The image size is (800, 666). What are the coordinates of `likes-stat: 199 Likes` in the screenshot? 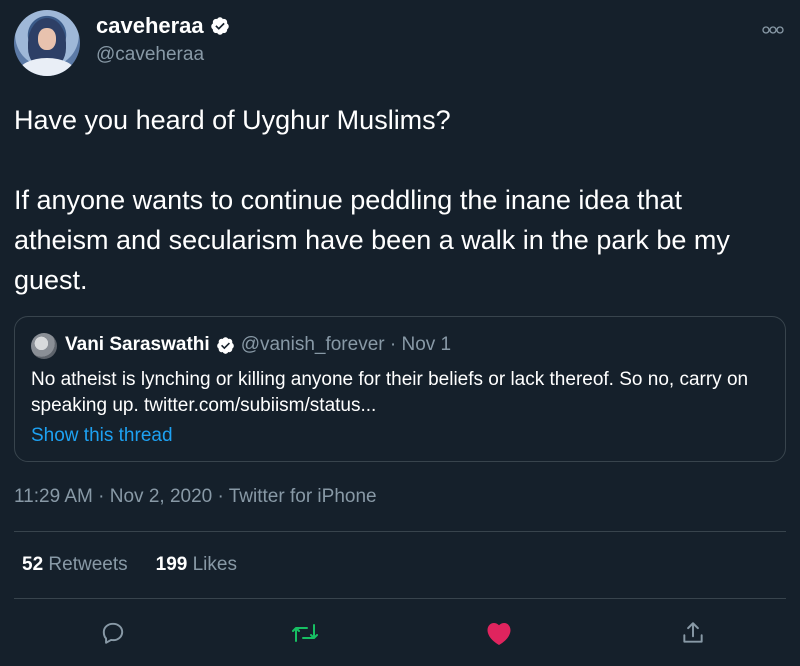 It's located at (196, 565).